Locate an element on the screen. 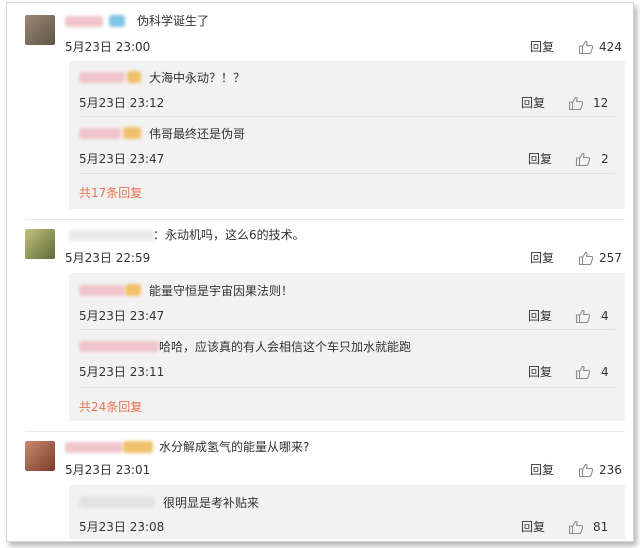  comment-date: 5月23日 23:00 is located at coordinates (108, 47).